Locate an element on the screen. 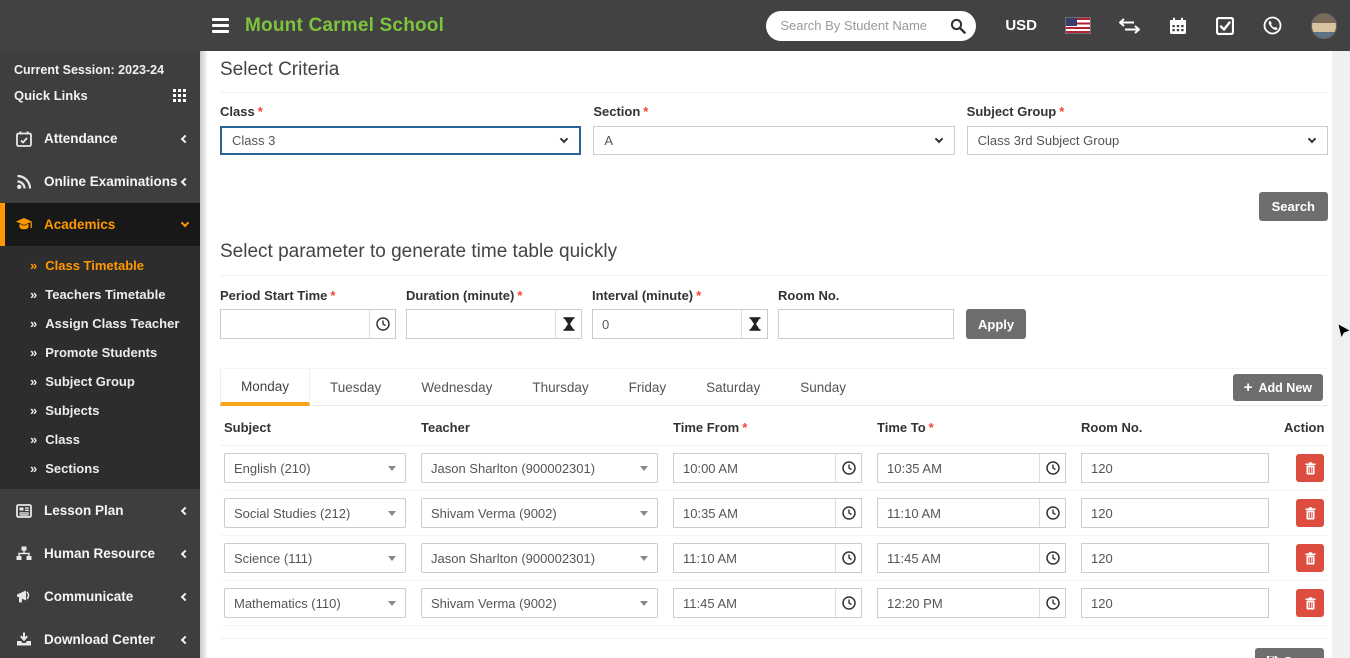 Image resolution: width=1350 pixels, height=658 pixels. table-row: English (210) Jason Sharlton (900002301) is located at coordinates (774, 468).